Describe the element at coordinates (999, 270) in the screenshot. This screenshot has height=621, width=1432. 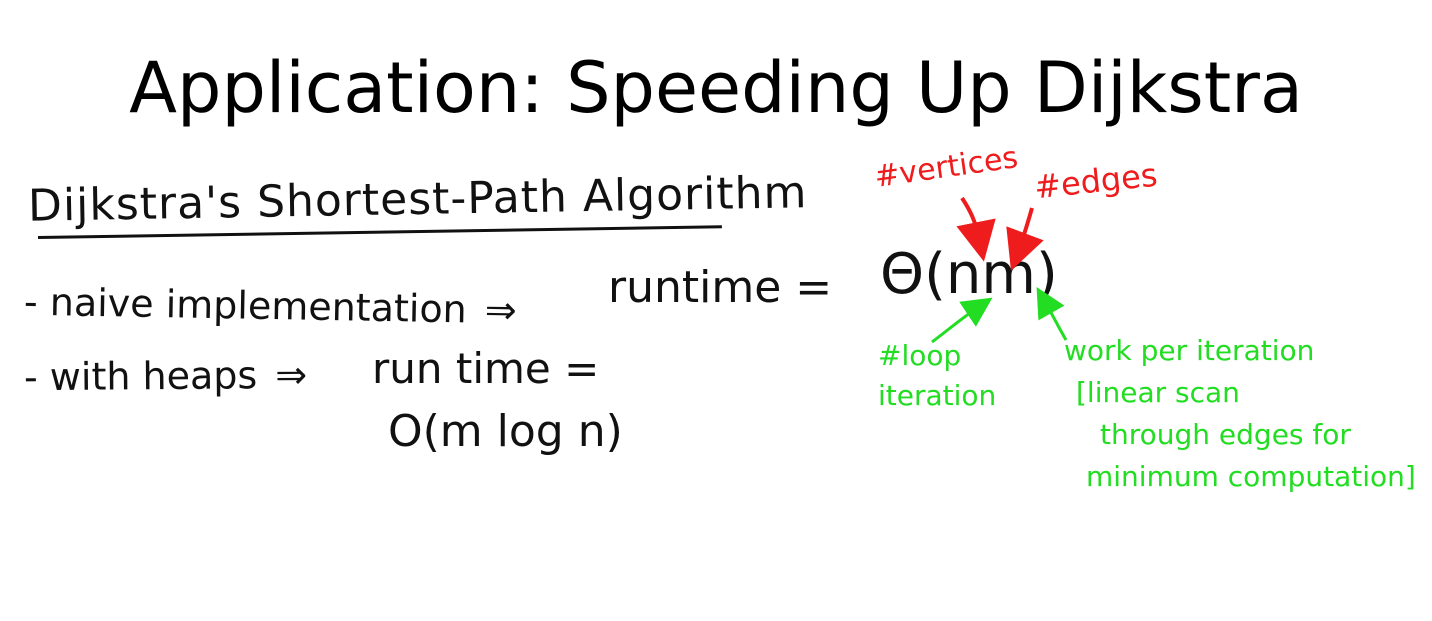
I see `annotation-arrows` at that location.